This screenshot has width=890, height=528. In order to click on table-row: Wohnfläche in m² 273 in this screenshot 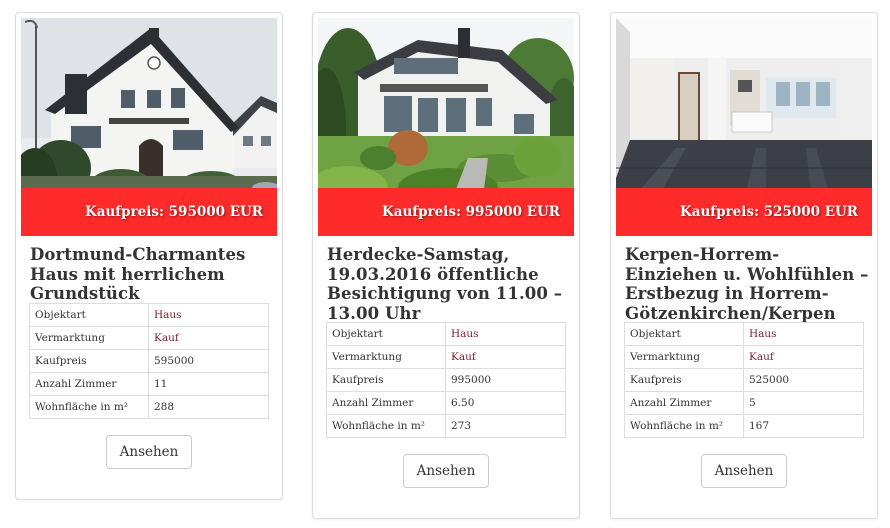, I will do `click(446, 426)`.